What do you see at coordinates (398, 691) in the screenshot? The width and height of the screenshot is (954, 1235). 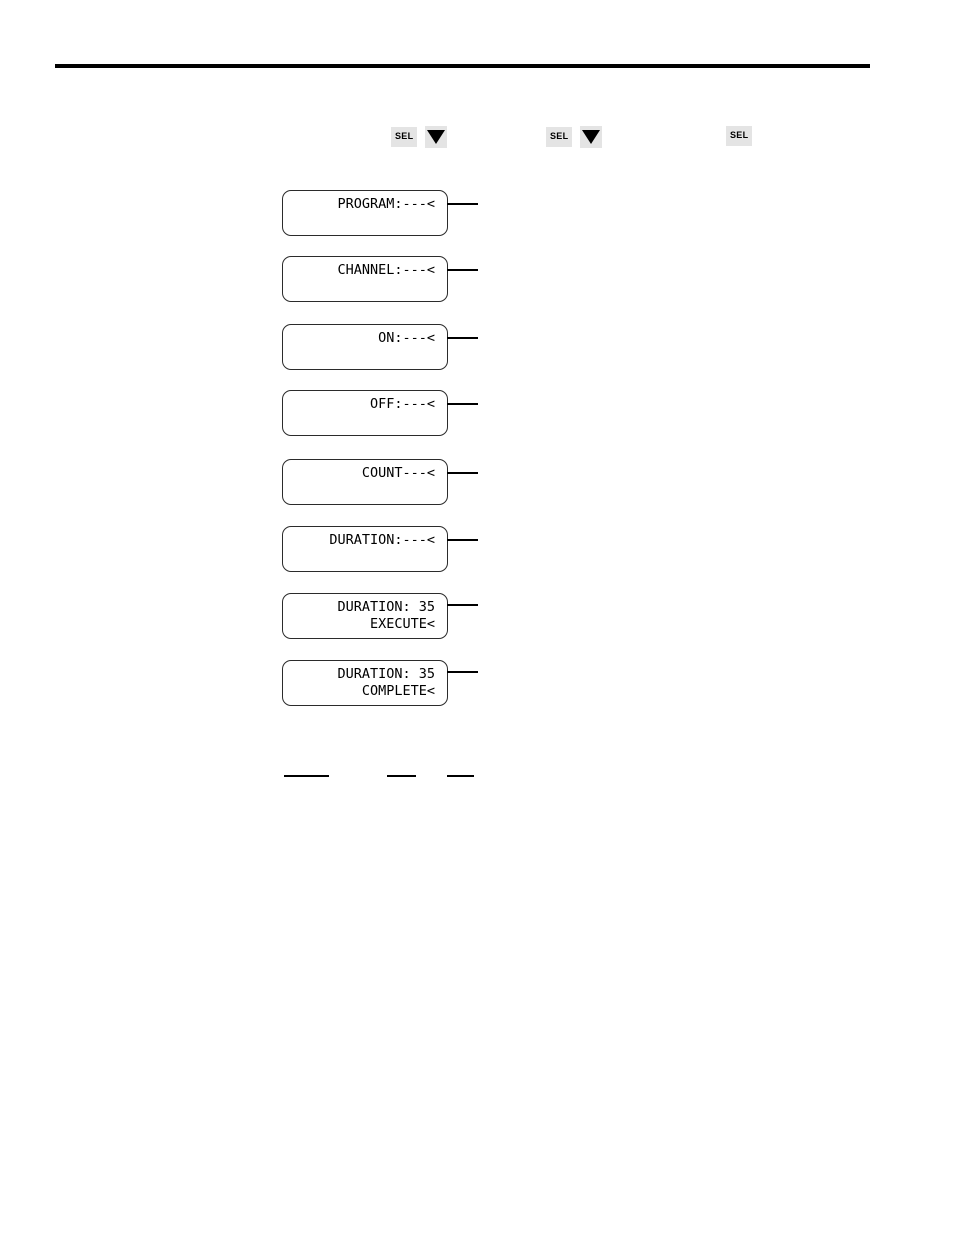 I see `display-line-2: COMPLETE<` at bounding box center [398, 691].